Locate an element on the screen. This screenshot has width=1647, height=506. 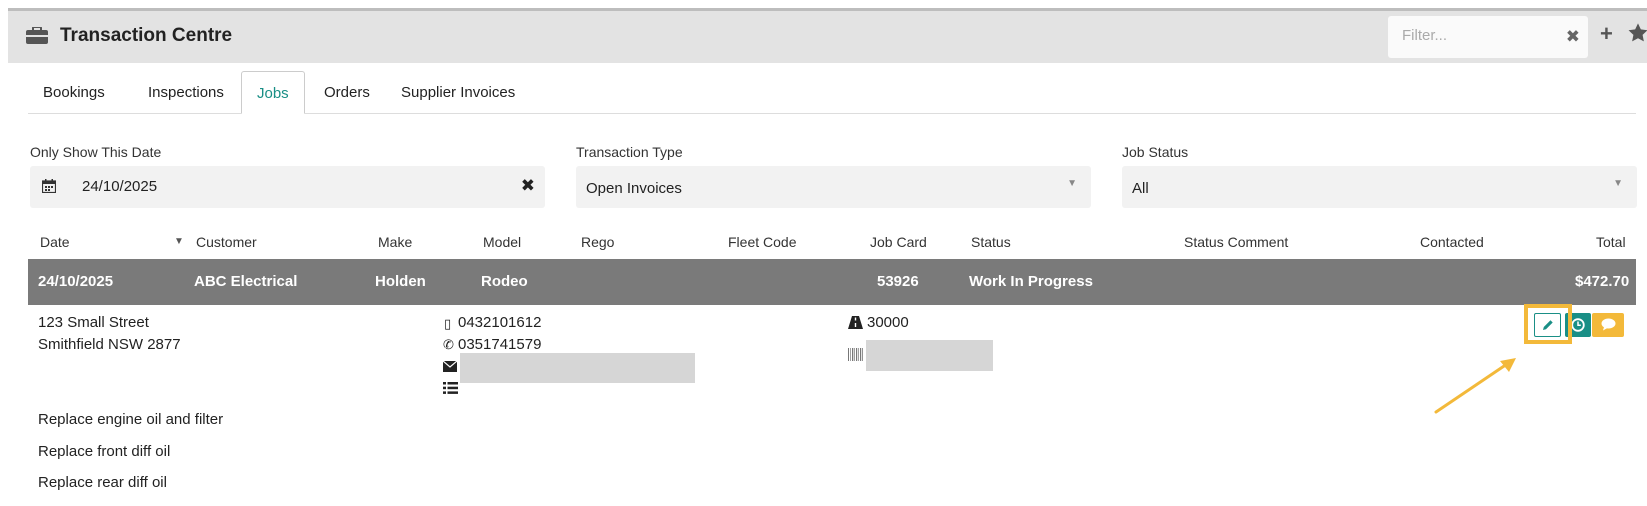
column-header-fleet-code: Fleet Code is located at coordinates (762, 242).